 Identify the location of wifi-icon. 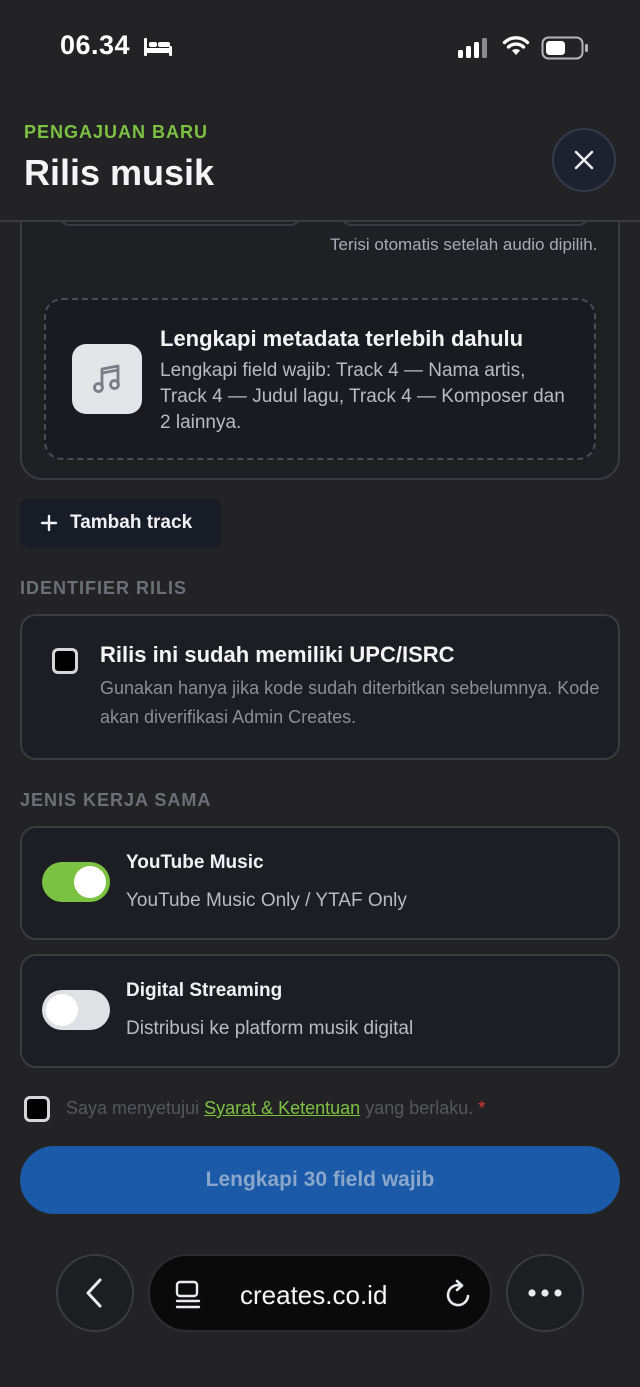
(516, 45).